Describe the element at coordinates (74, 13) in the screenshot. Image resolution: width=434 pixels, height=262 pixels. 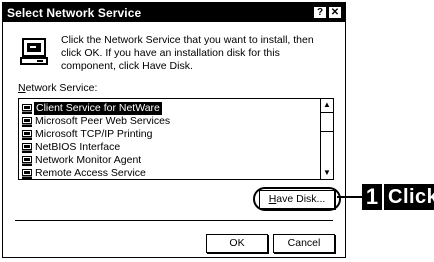
I see `dialog-title: Select Network Service` at that location.